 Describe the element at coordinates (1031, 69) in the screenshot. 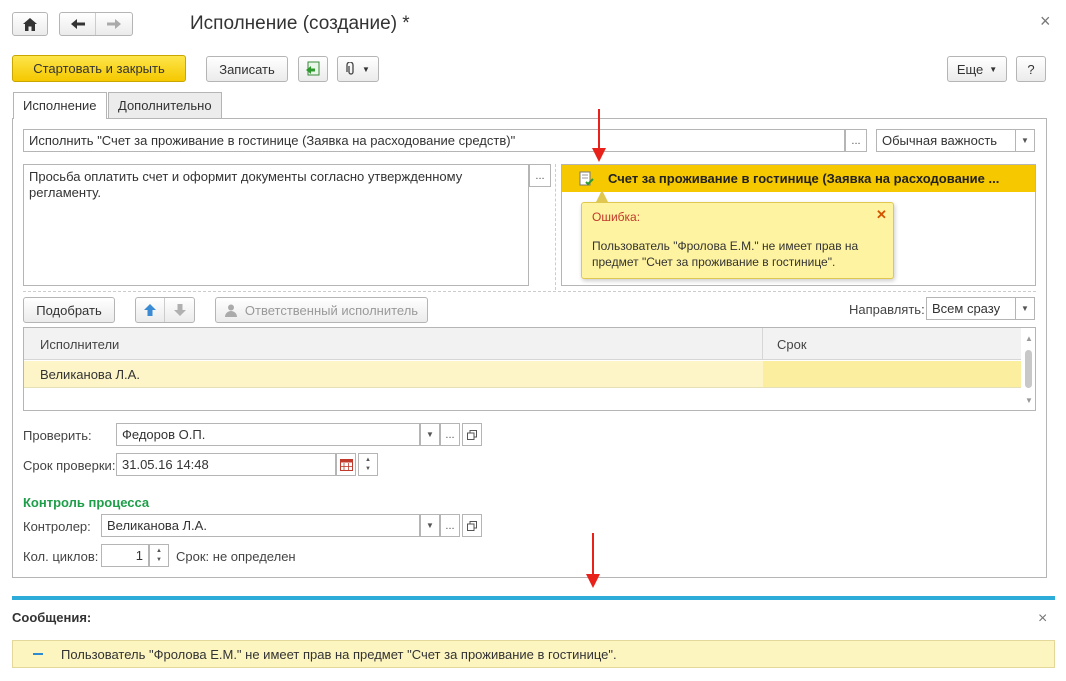

I see `help-button: ?` at that location.